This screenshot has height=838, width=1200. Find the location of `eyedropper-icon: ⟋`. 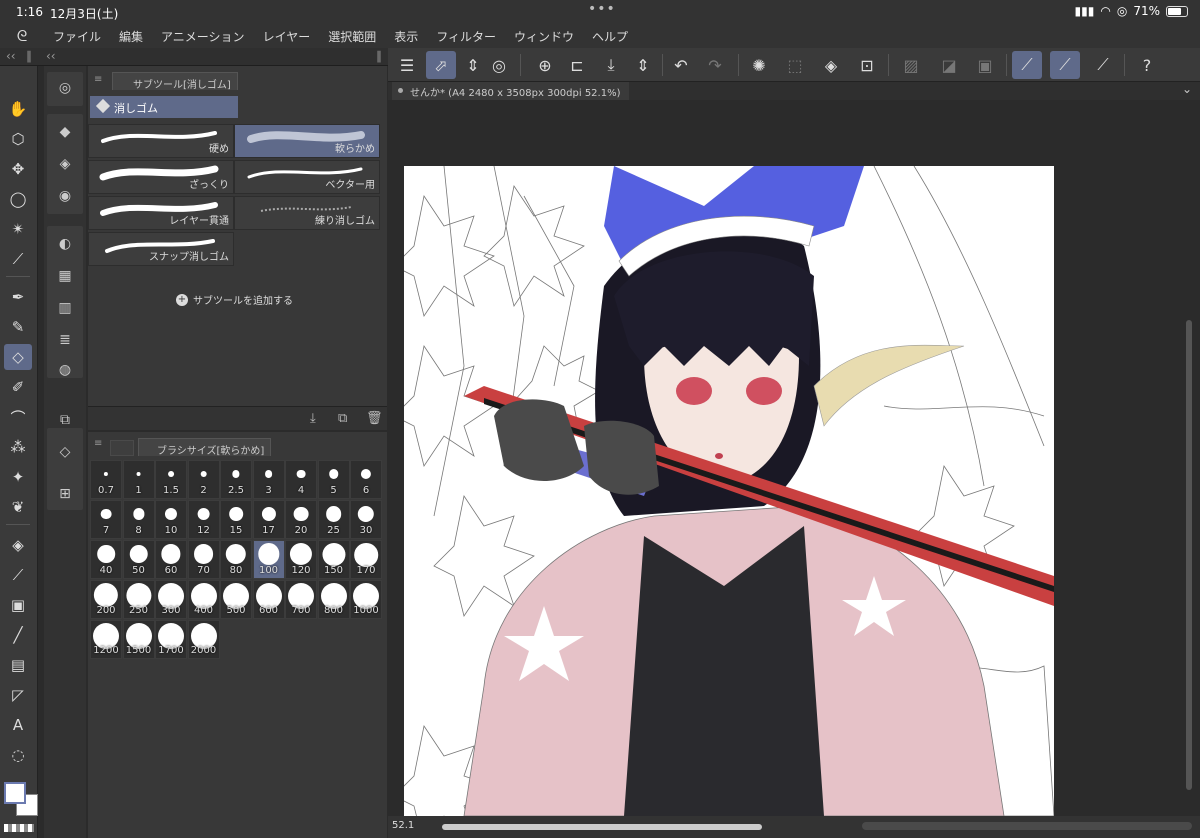

eyedropper-icon: ⟋ is located at coordinates (18, 259).